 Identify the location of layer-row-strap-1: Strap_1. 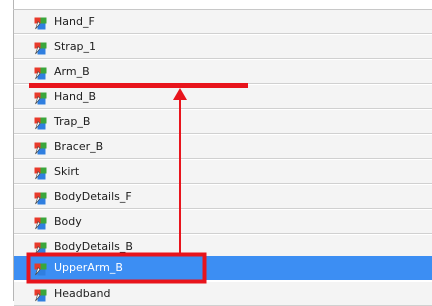
(223, 47).